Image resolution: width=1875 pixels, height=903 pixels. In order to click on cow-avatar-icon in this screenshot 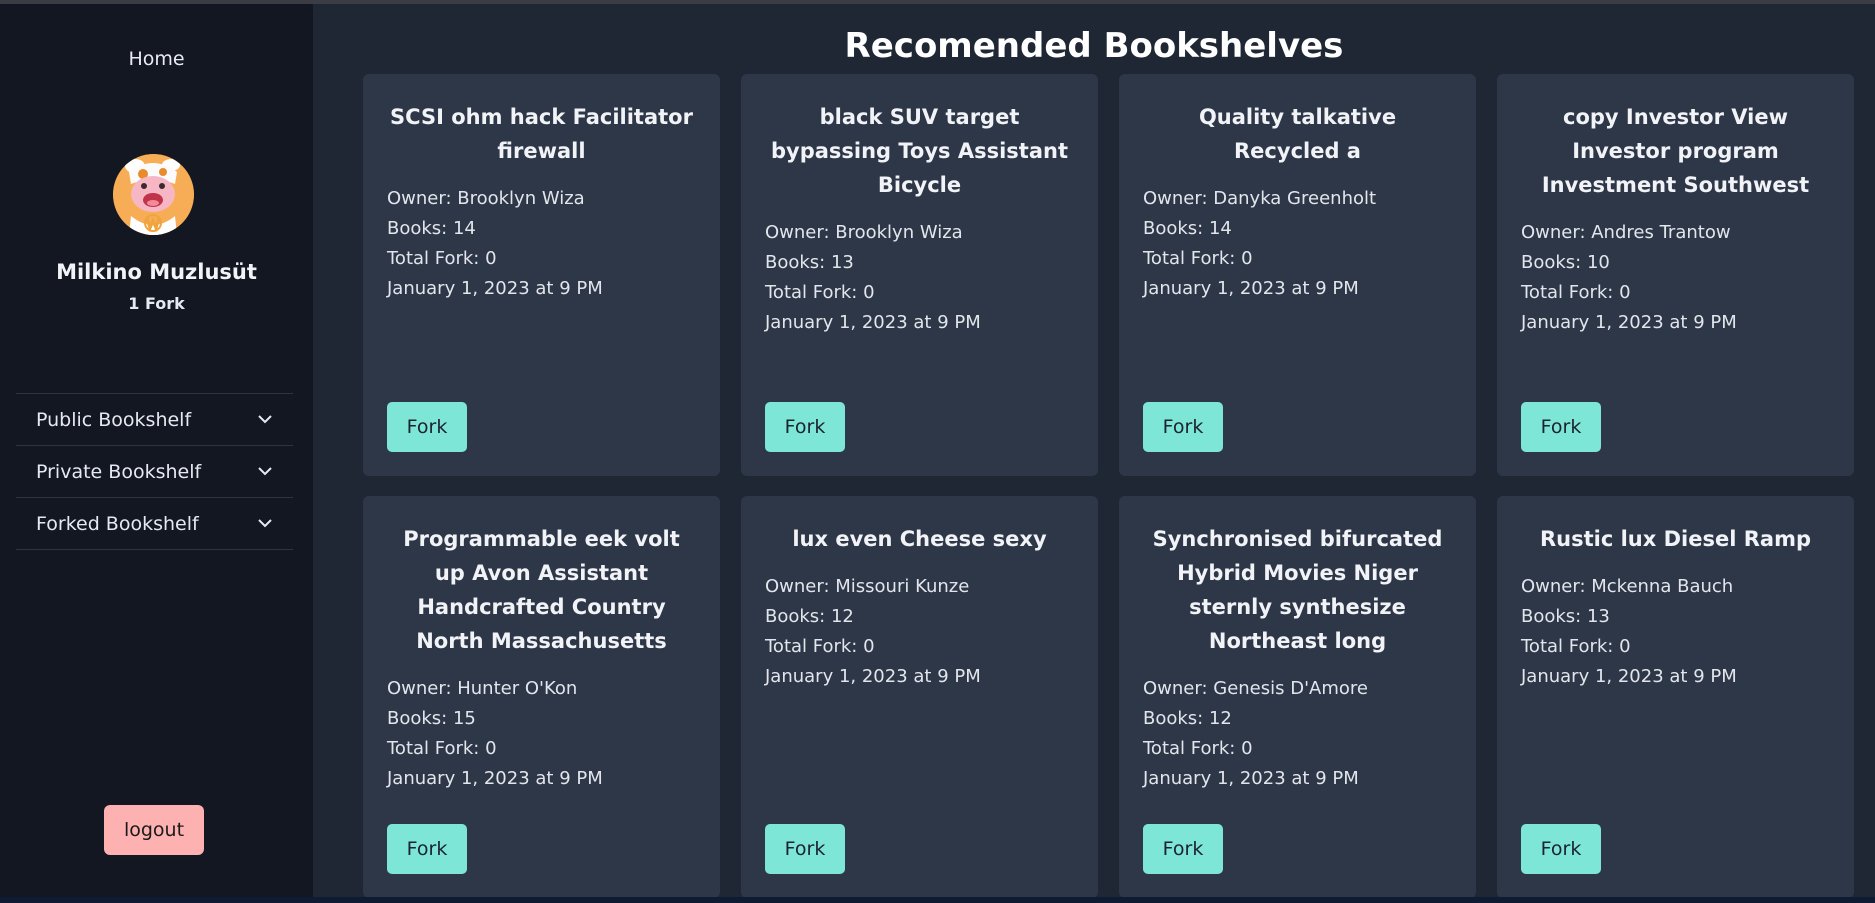, I will do `click(153, 194)`.